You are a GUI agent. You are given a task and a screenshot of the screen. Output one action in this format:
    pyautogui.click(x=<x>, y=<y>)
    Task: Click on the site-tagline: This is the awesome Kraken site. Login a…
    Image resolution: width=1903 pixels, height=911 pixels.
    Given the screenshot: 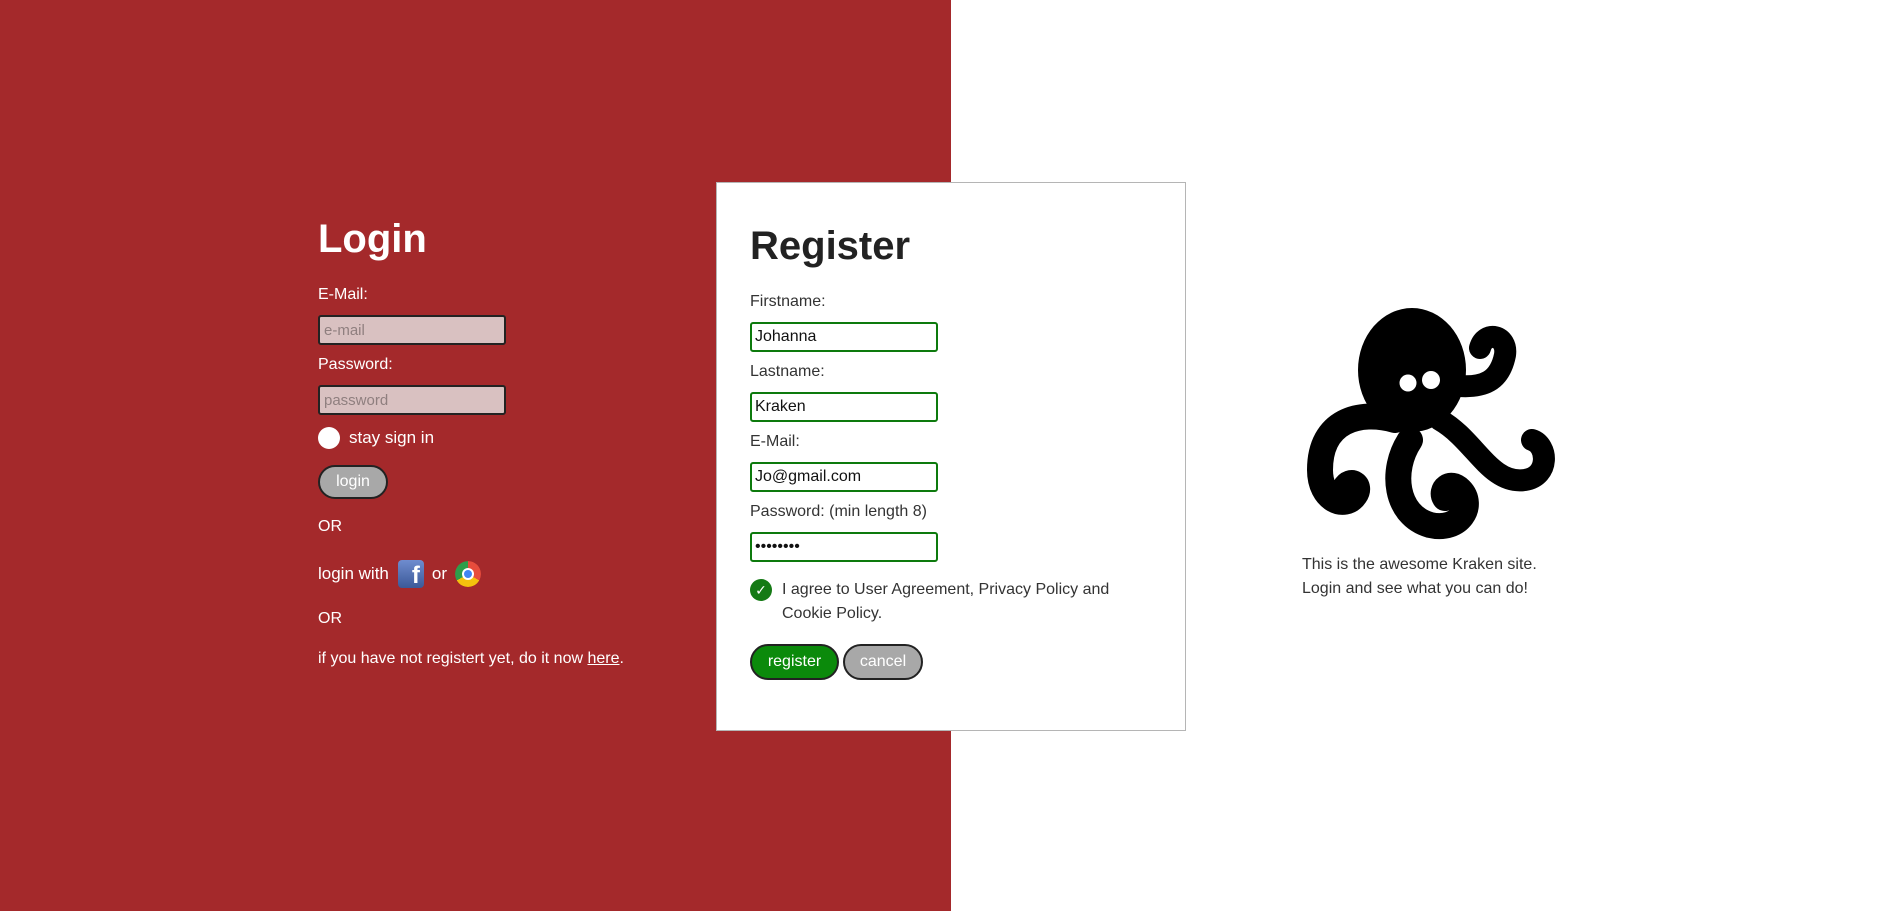 What is the action you would take?
    pyautogui.click(x=1419, y=577)
    